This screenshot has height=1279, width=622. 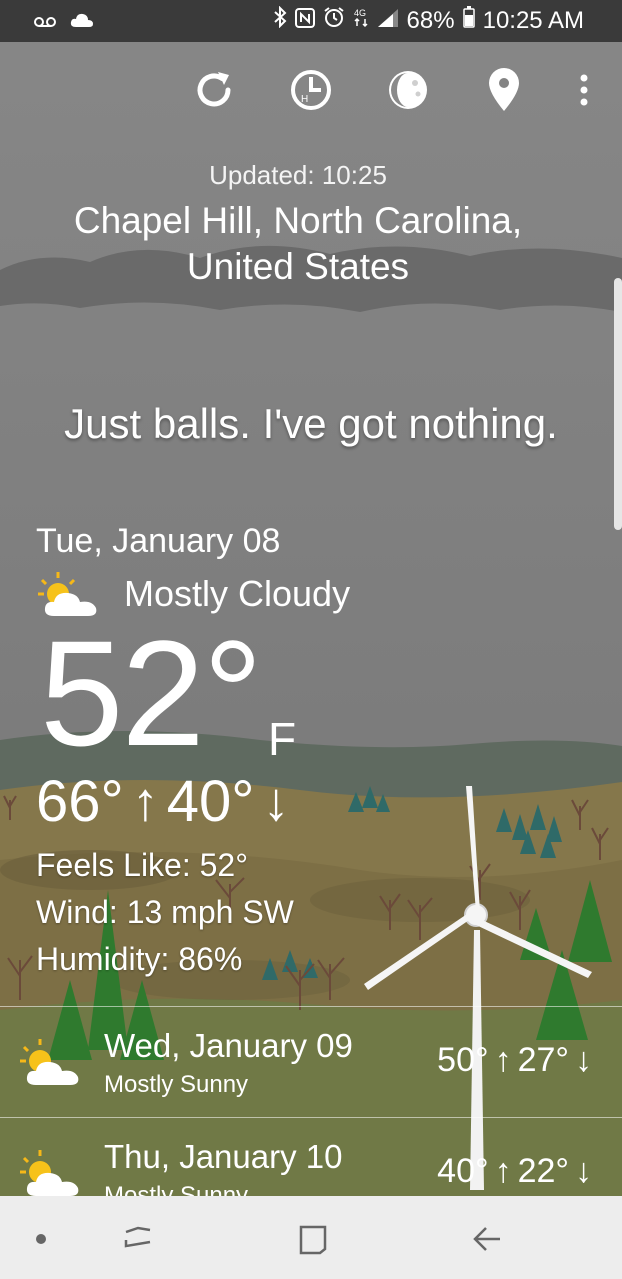 I want to click on wind: Wind: 13 mph SW, so click(x=165, y=912).